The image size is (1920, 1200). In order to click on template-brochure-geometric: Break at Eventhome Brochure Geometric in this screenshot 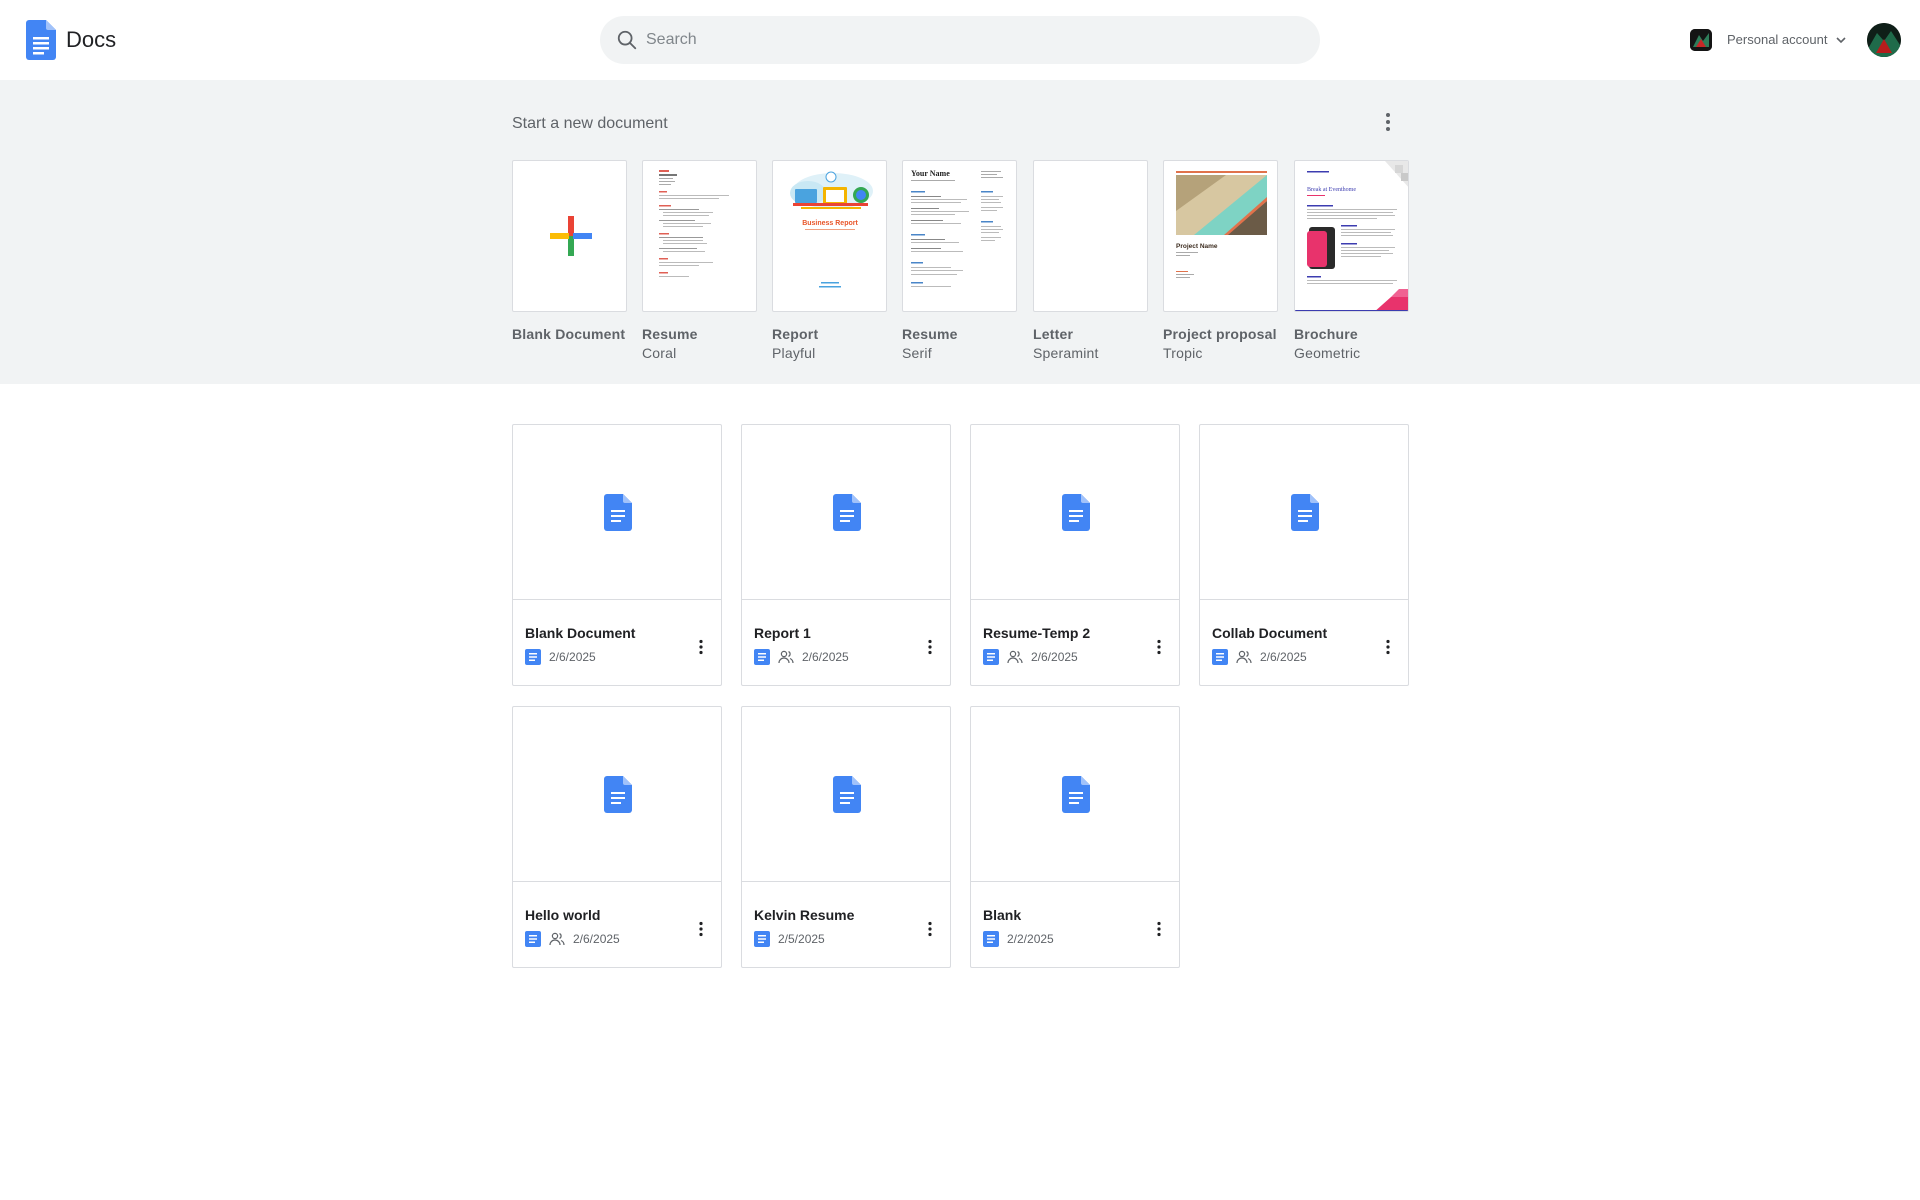, I will do `click(1351, 260)`.